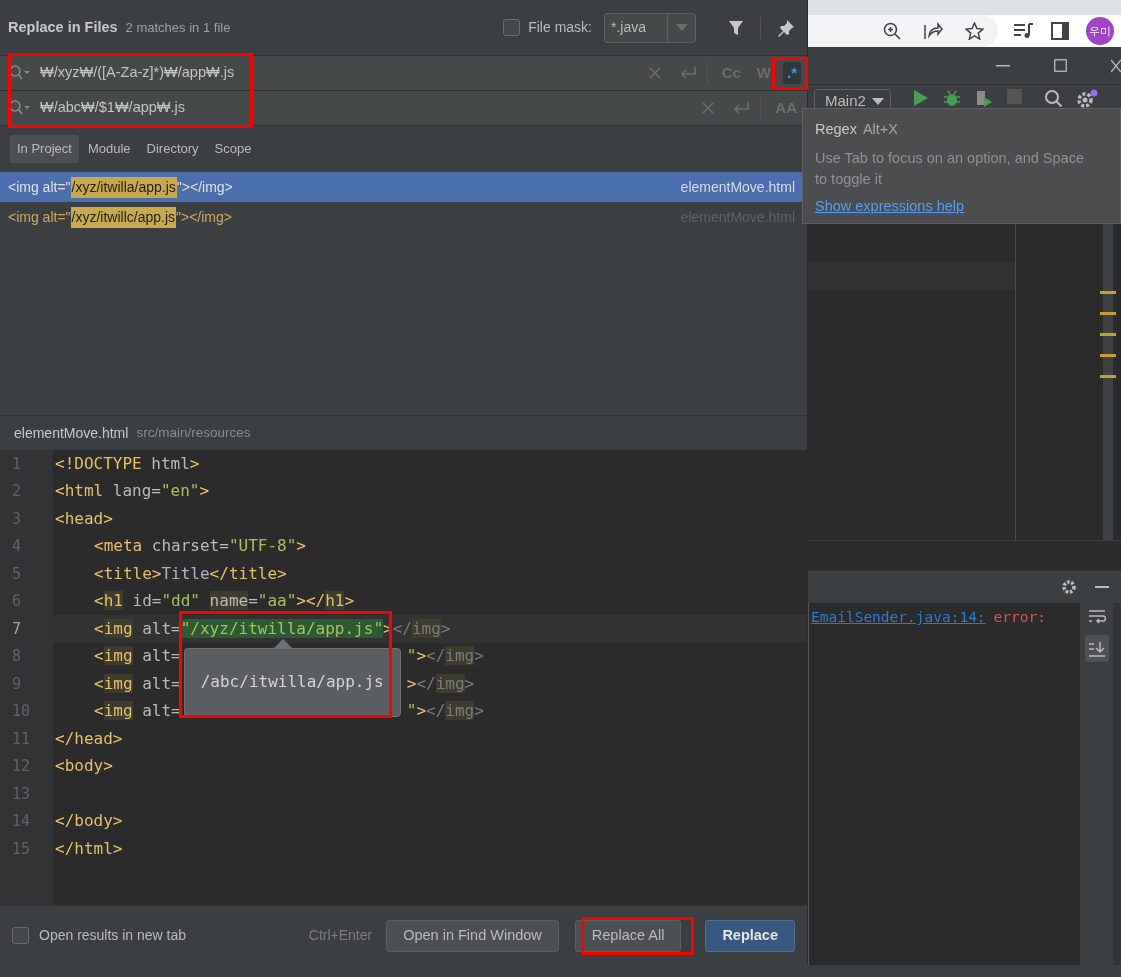 The height and width of the screenshot is (977, 1121). What do you see at coordinates (109, 149) in the screenshot?
I see `scope-tab: Module` at bounding box center [109, 149].